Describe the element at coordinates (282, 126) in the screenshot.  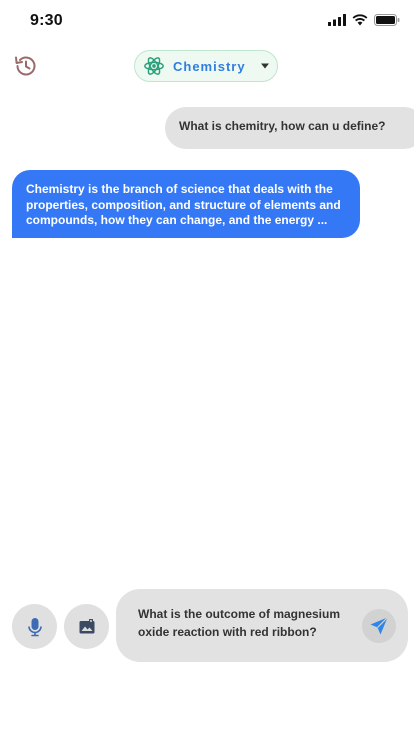
I see `user-message-text: What is chemitry, how can u define?` at that location.